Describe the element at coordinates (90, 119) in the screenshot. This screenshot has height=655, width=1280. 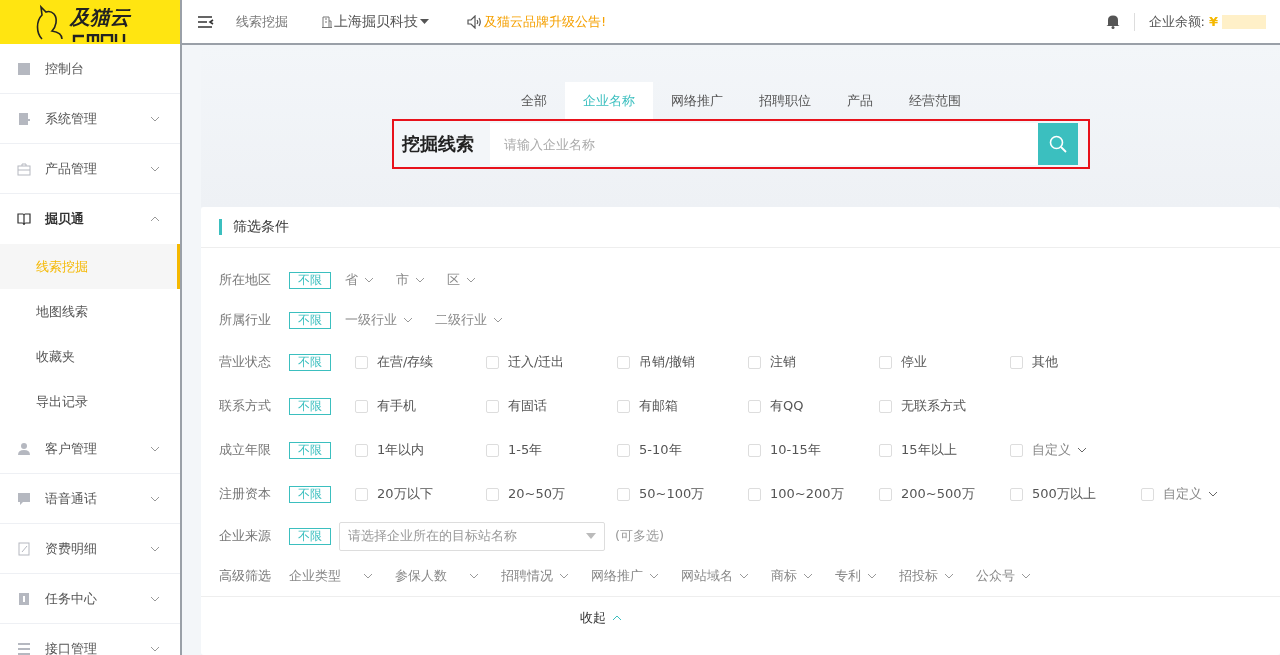
I see `sidebar-item: 系统管理` at that location.